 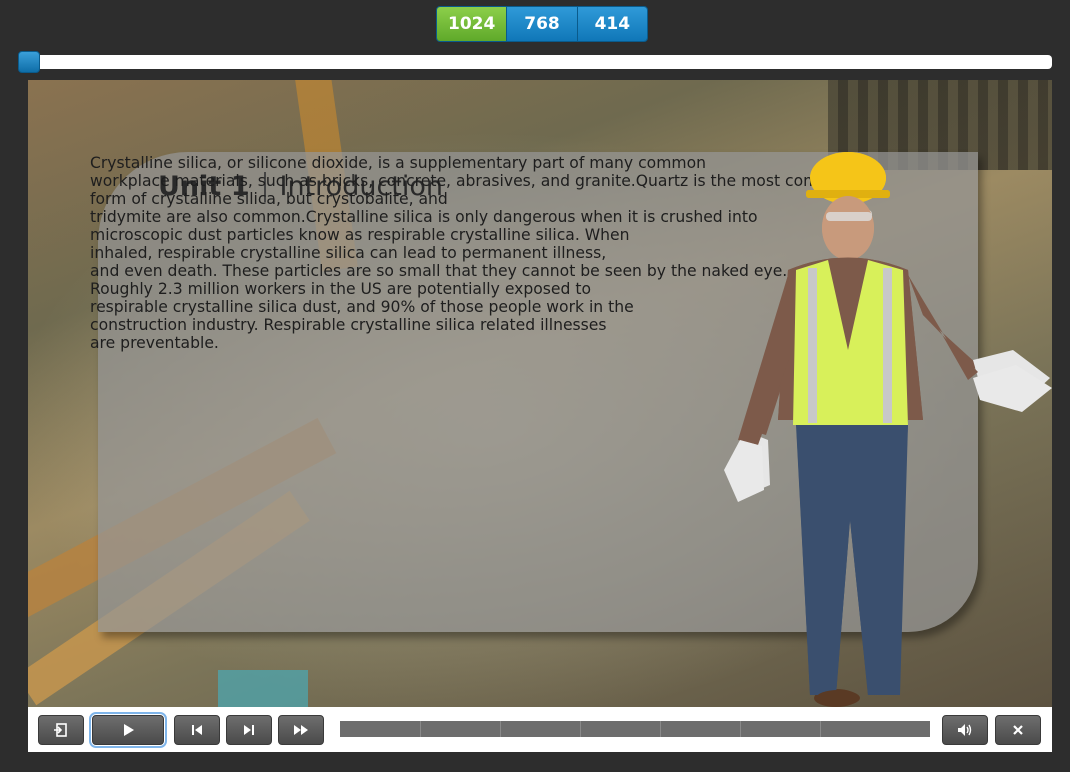 What do you see at coordinates (535, 62) in the screenshot?
I see `course-progress-track` at bounding box center [535, 62].